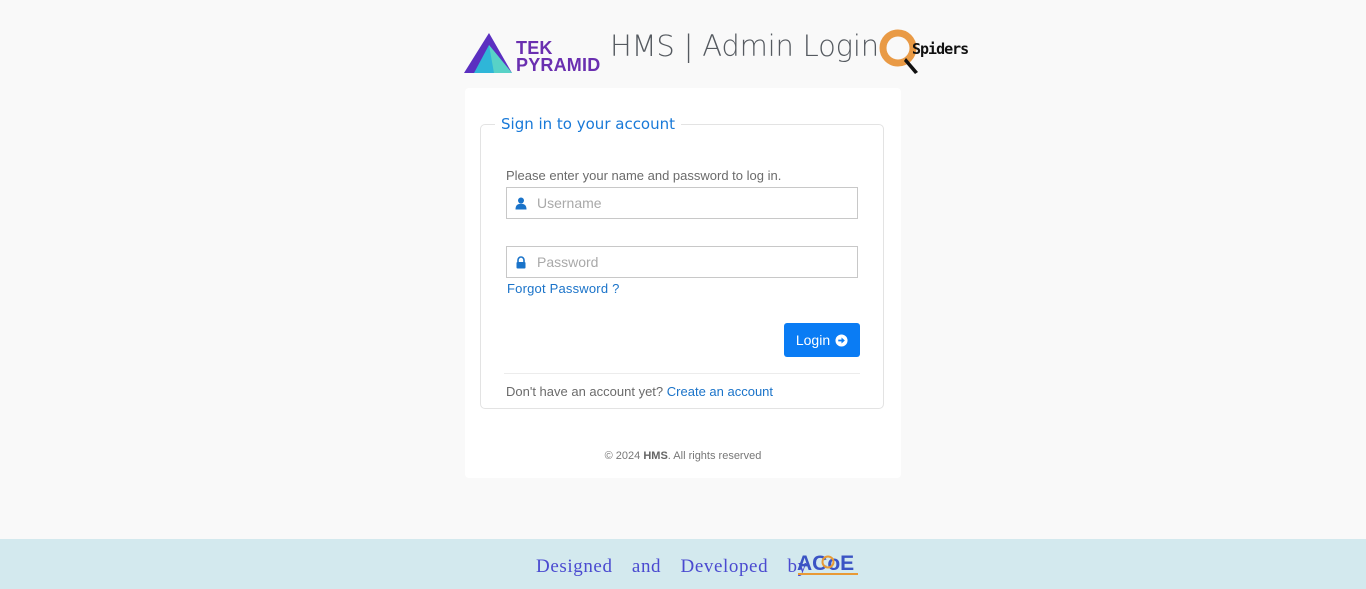  I want to click on password-field, so click(682, 262).